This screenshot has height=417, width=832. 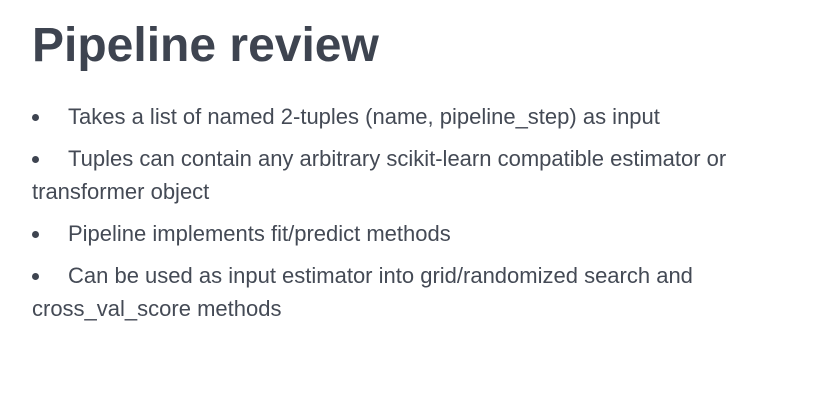 I want to click on bullet-item: Pipeline implements fit/predict methods, so click(x=427, y=233).